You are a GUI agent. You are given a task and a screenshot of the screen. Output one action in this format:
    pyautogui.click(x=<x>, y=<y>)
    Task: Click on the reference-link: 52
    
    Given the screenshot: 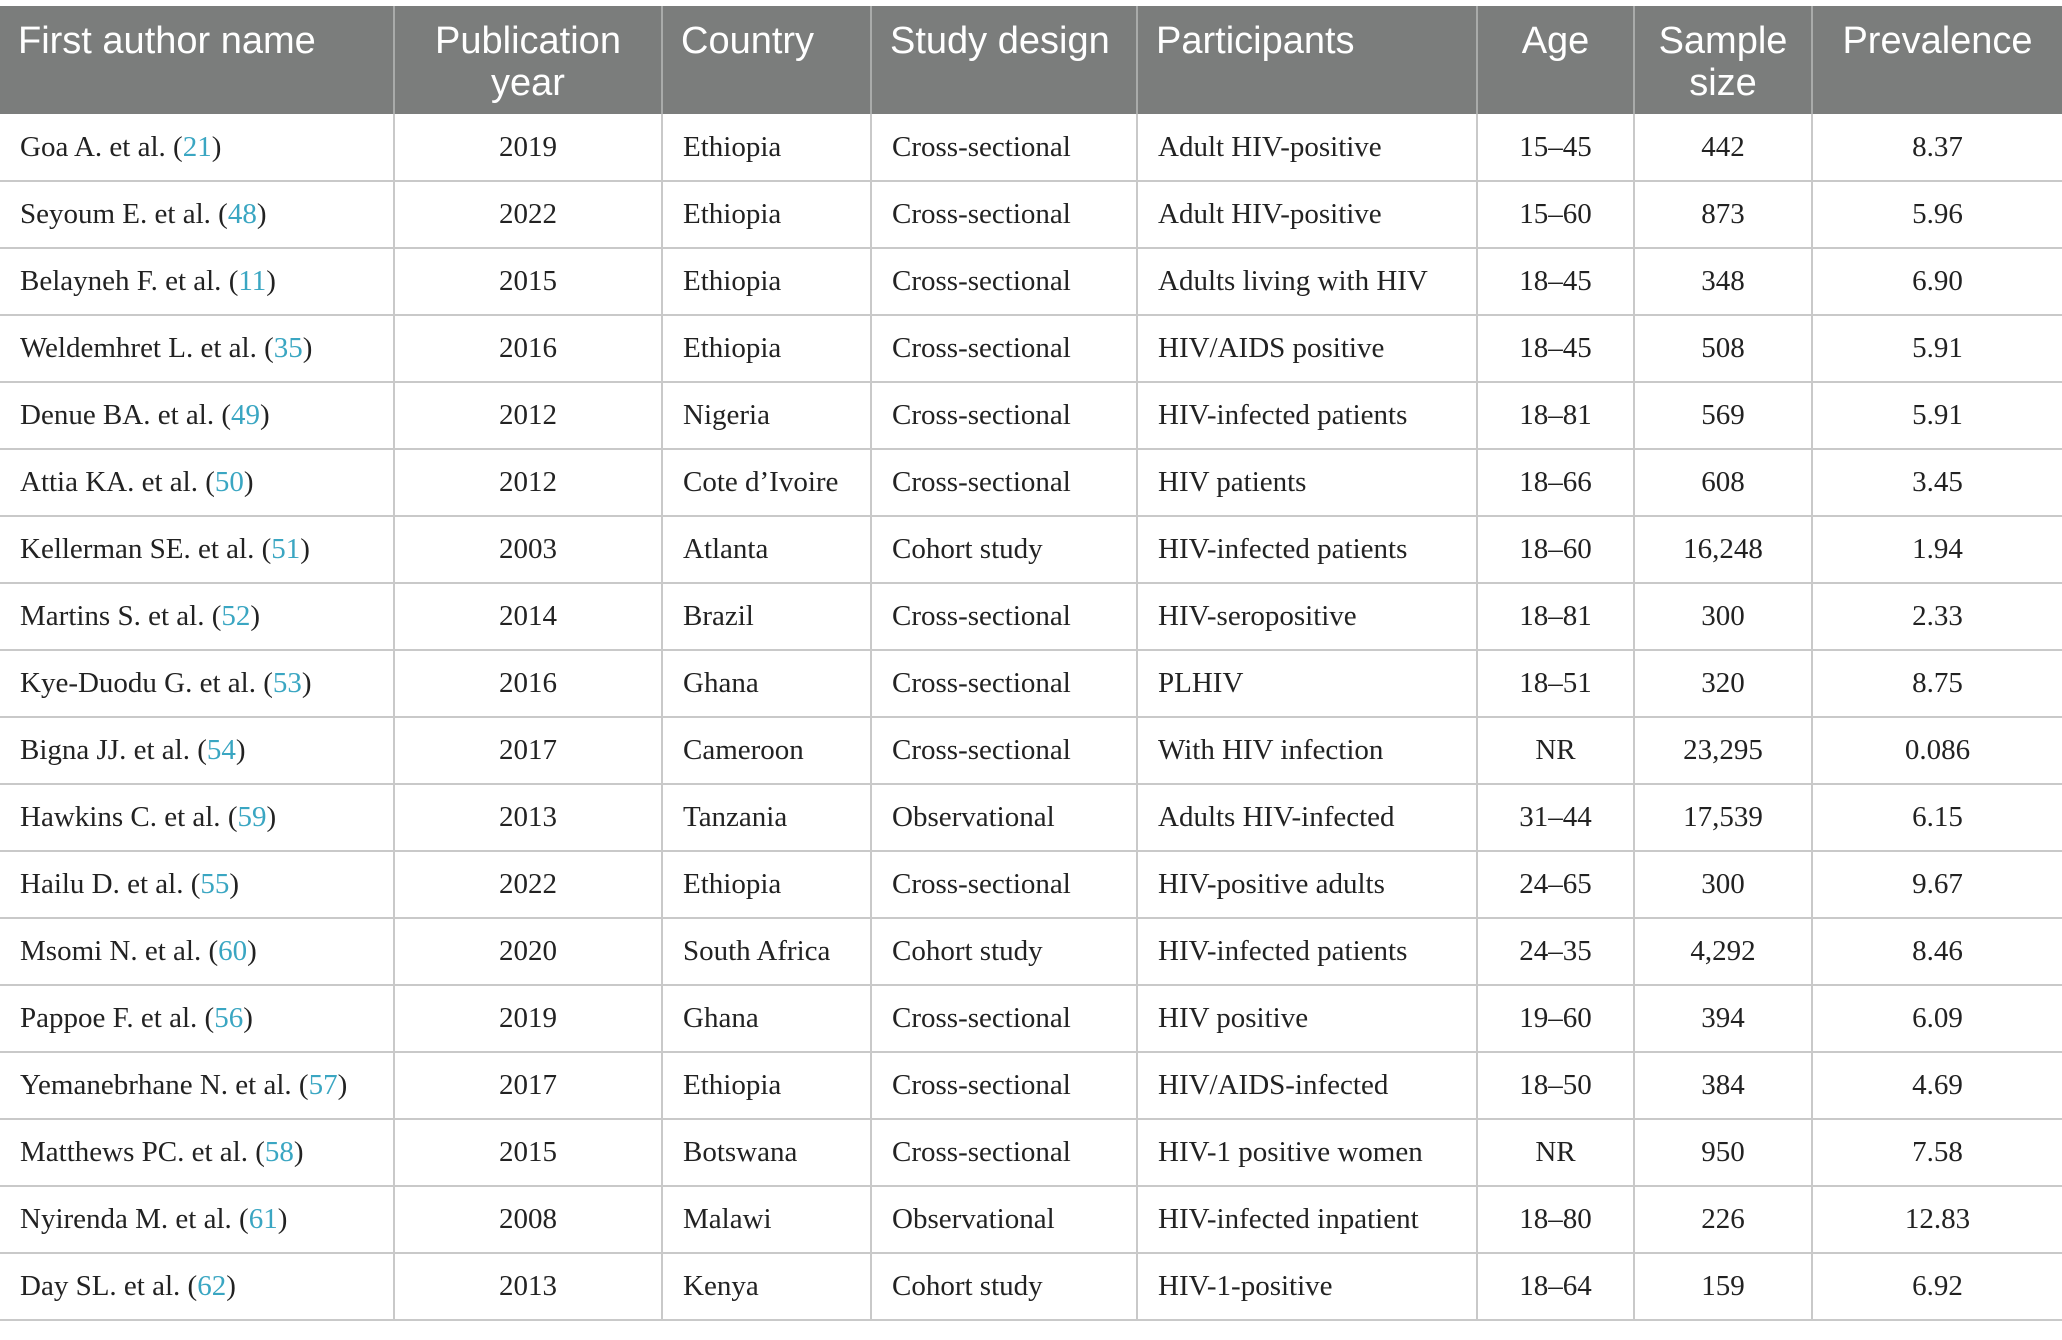 What is the action you would take?
    pyautogui.click(x=235, y=616)
    